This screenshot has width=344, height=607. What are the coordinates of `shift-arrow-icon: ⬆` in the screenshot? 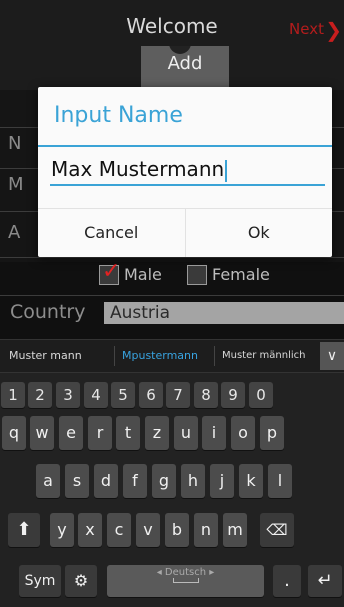 It's located at (24, 529).